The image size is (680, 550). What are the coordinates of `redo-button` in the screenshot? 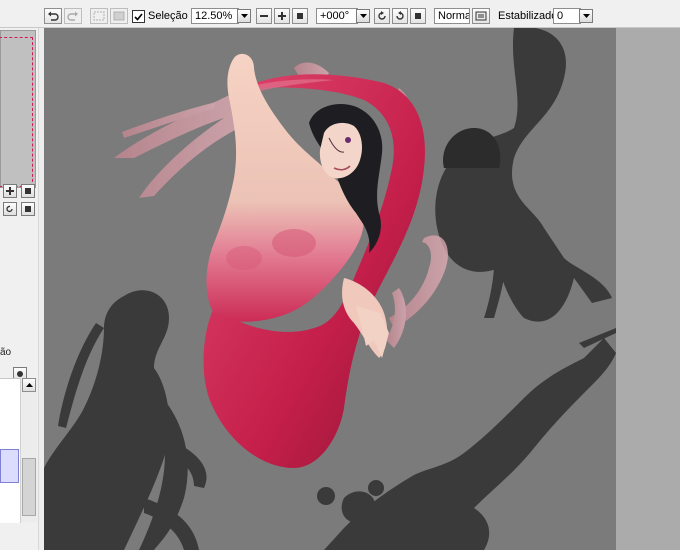 It's located at (73, 16).